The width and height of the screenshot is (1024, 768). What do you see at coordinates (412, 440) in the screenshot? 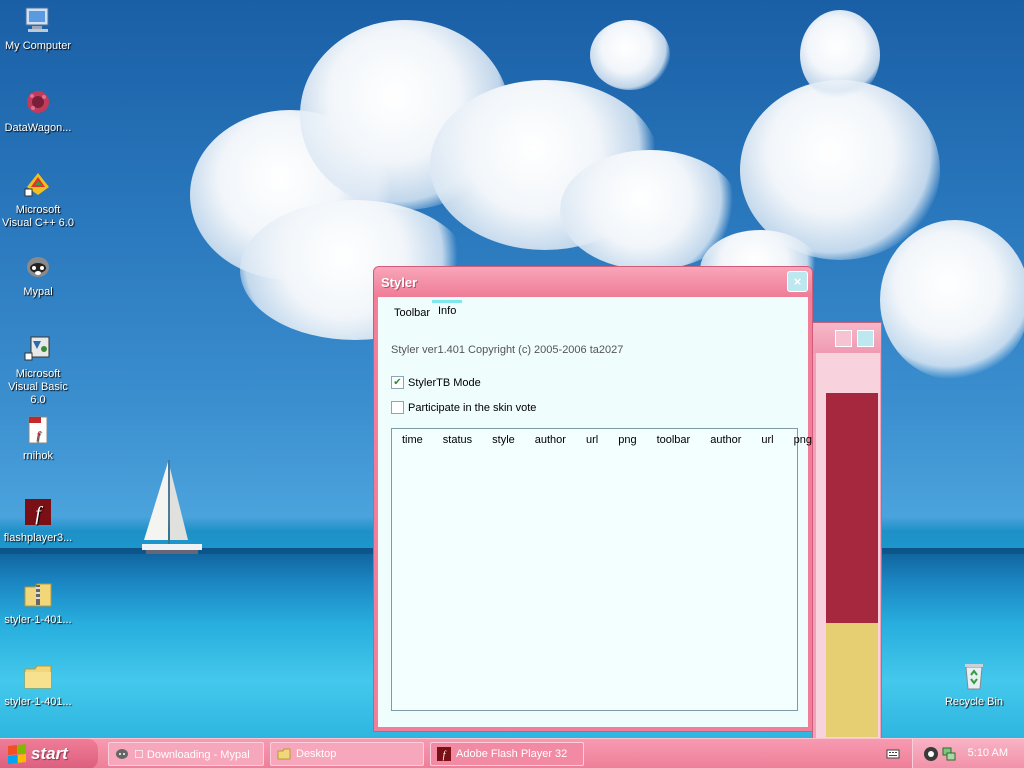
I see `column-header-time: time` at bounding box center [412, 440].